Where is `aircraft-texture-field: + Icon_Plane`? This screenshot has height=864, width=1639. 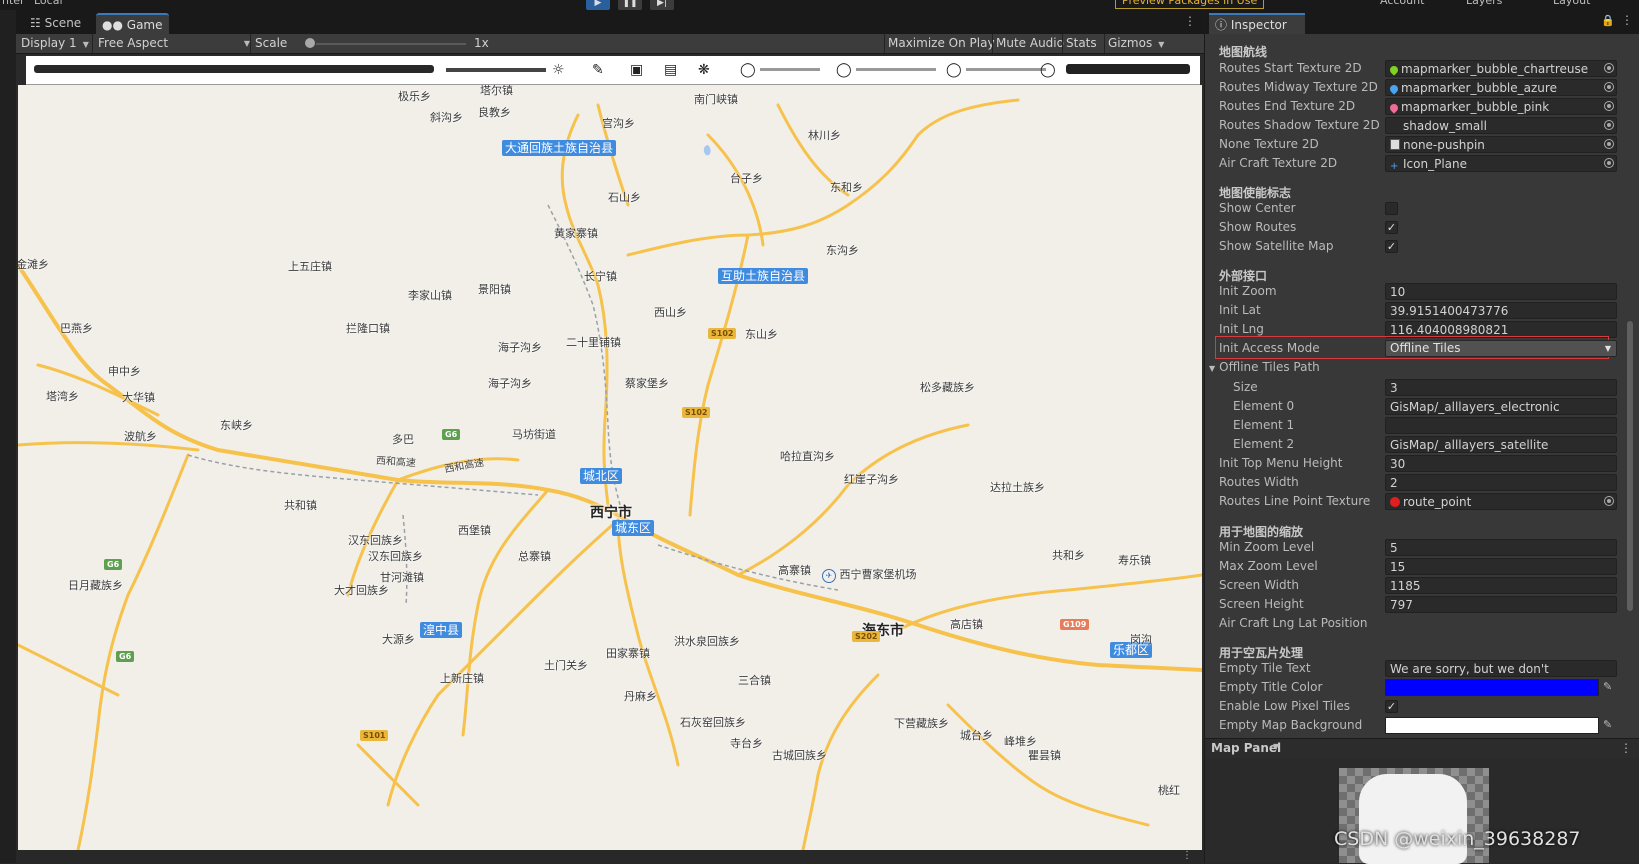
aircraft-texture-field: + Icon_Plane is located at coordinates (1501, 163).